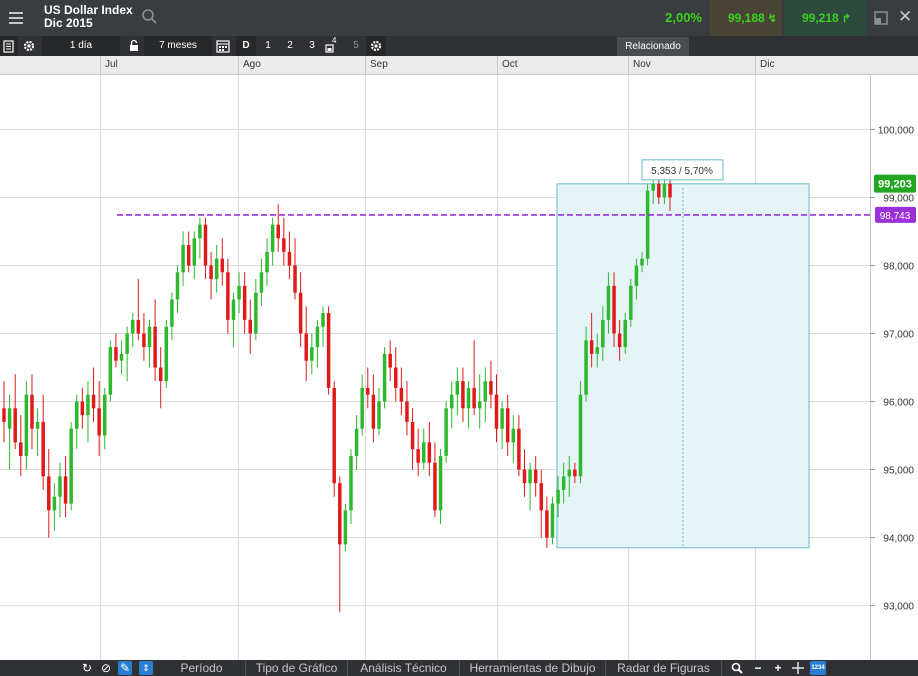  I want to click on calendar-icon, so click(223, 46).